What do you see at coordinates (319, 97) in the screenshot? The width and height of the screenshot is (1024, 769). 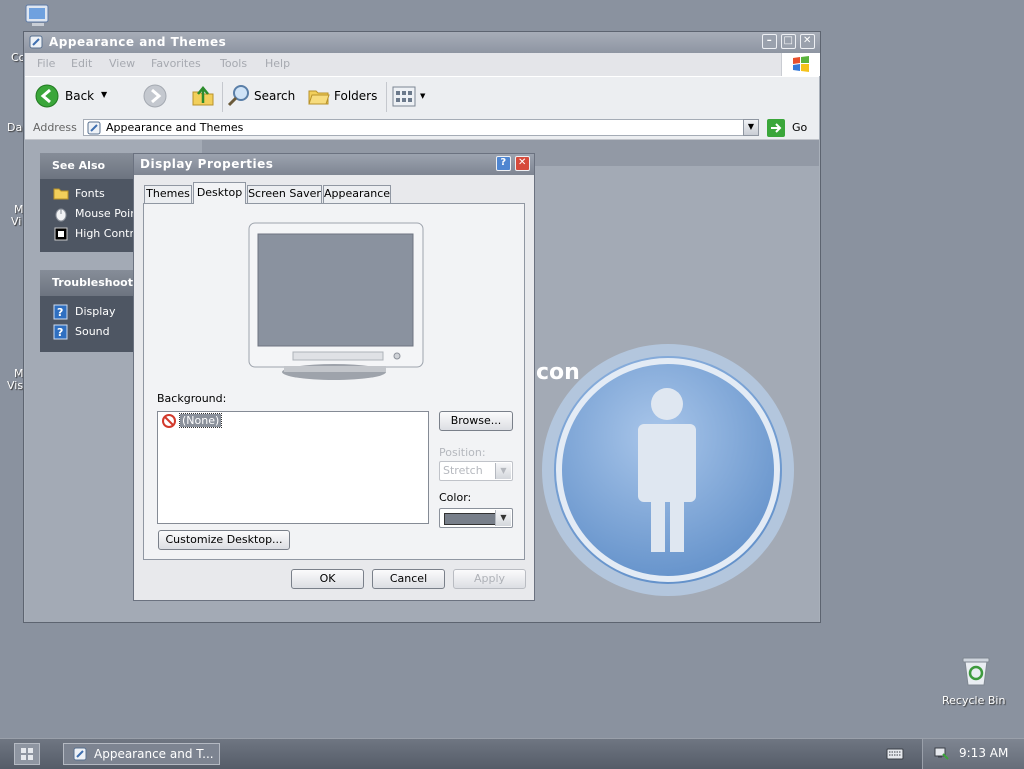 I see `folders-icon` at bounding box center [319, 97].